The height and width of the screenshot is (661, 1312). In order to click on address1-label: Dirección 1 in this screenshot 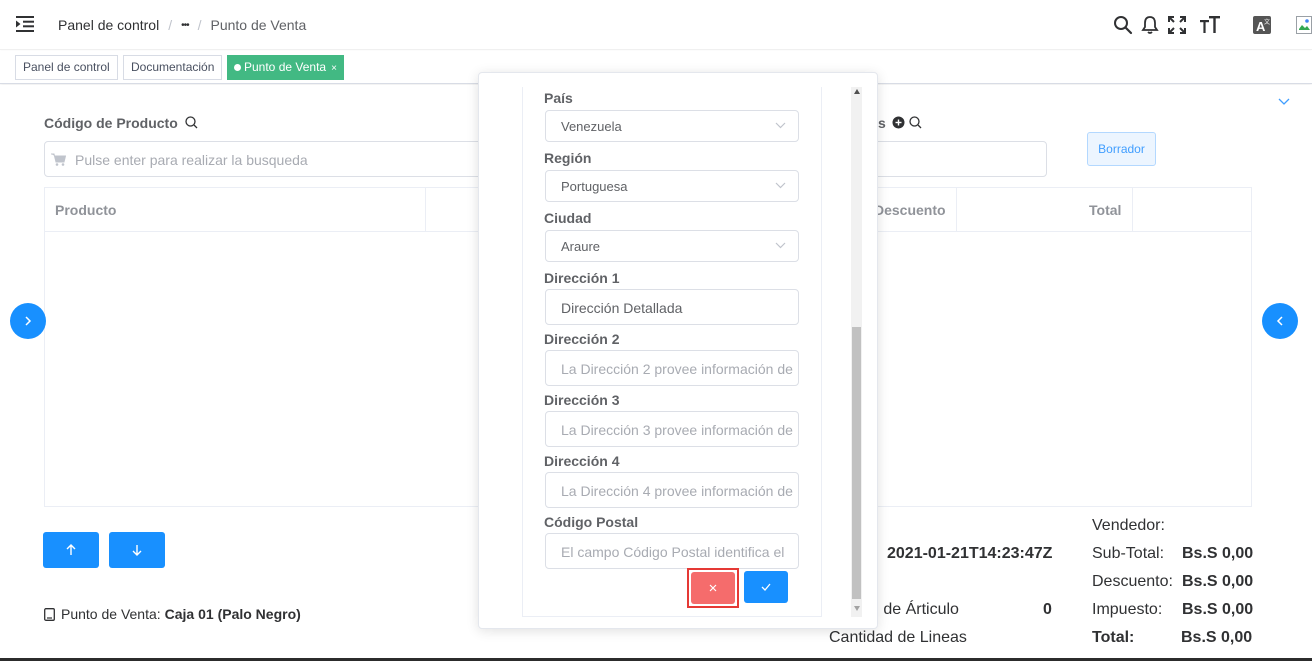, I will do `click(582, 278)`.